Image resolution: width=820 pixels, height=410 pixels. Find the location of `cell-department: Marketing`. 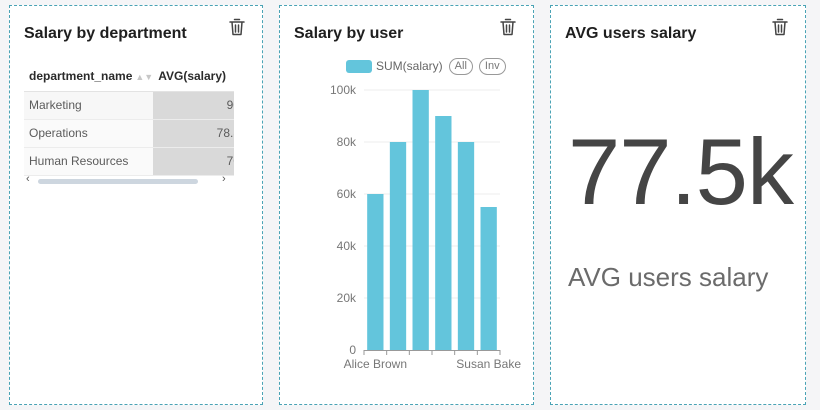

cell-department: Marketing is located at coordinates (89, 105).